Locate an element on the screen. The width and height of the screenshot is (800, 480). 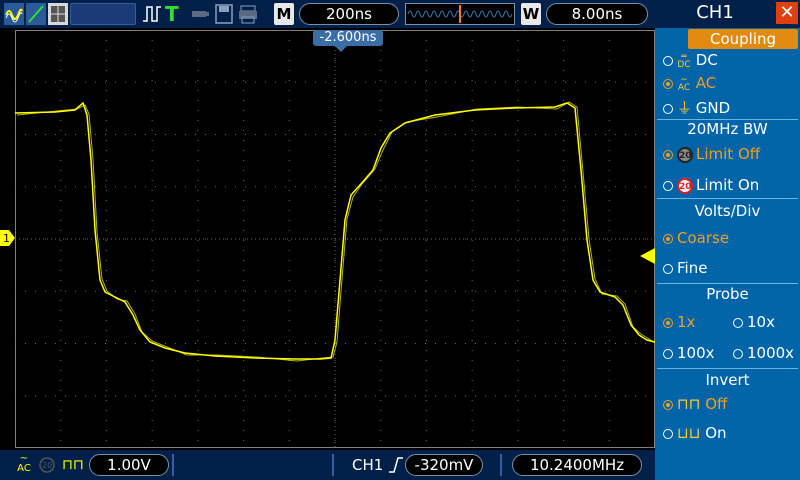
bw-on-icon-text: 20 is located at coordinates (685, 186).